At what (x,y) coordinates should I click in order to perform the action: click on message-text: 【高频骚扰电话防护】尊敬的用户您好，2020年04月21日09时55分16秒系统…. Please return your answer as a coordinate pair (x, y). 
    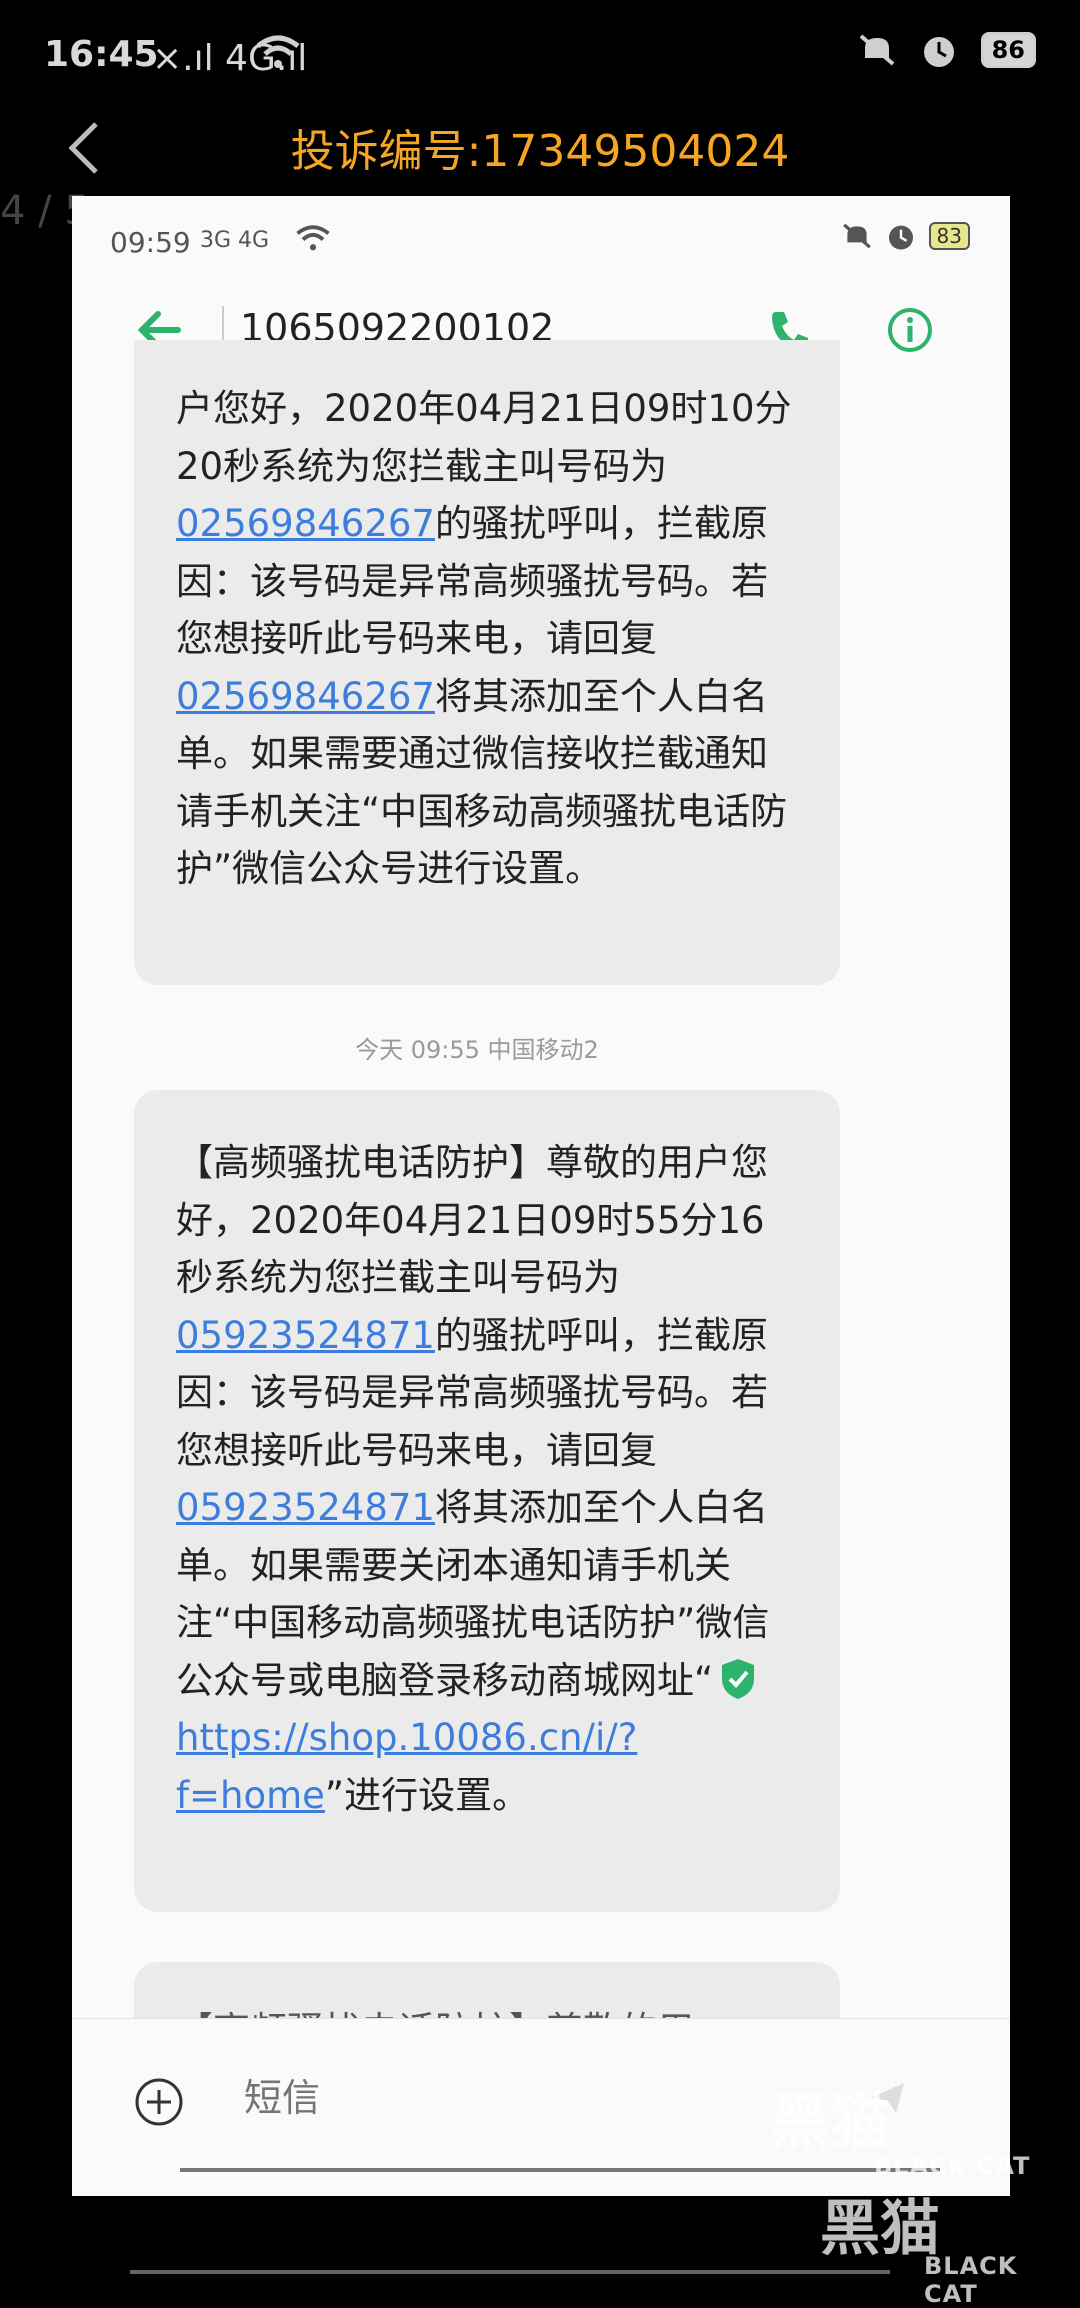
    Looking at the image, I should click on (472, 1220).